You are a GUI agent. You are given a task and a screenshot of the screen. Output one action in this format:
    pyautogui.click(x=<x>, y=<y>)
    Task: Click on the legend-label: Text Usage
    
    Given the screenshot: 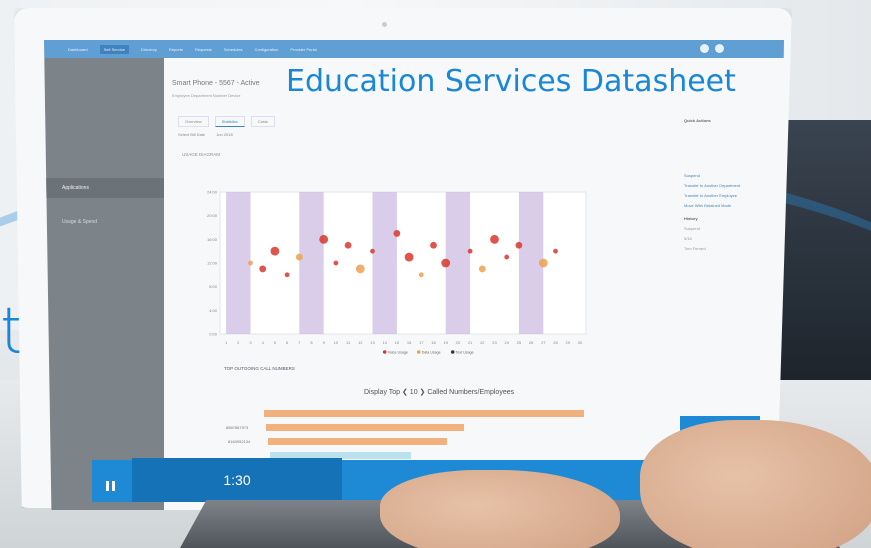 What is the action you would take?
    pyautogui.click(x=465, y=353)
    